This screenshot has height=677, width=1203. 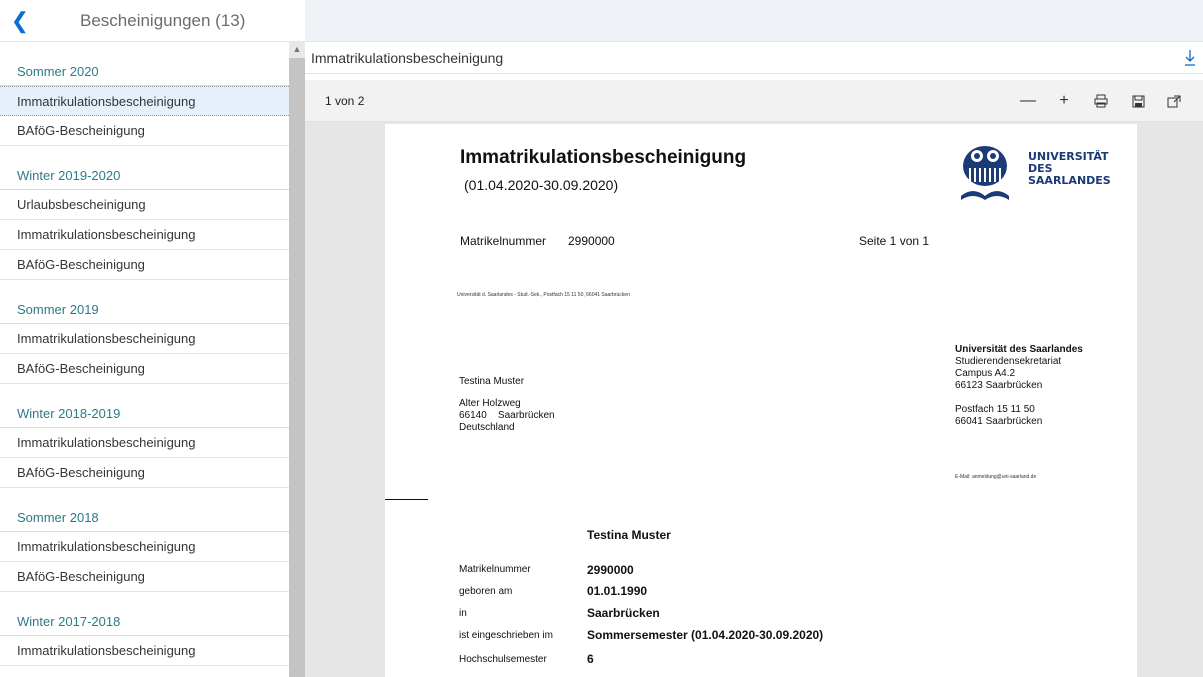 I want to click on logo-line-3: SAARLANDES, so click(x=1069, y=180).